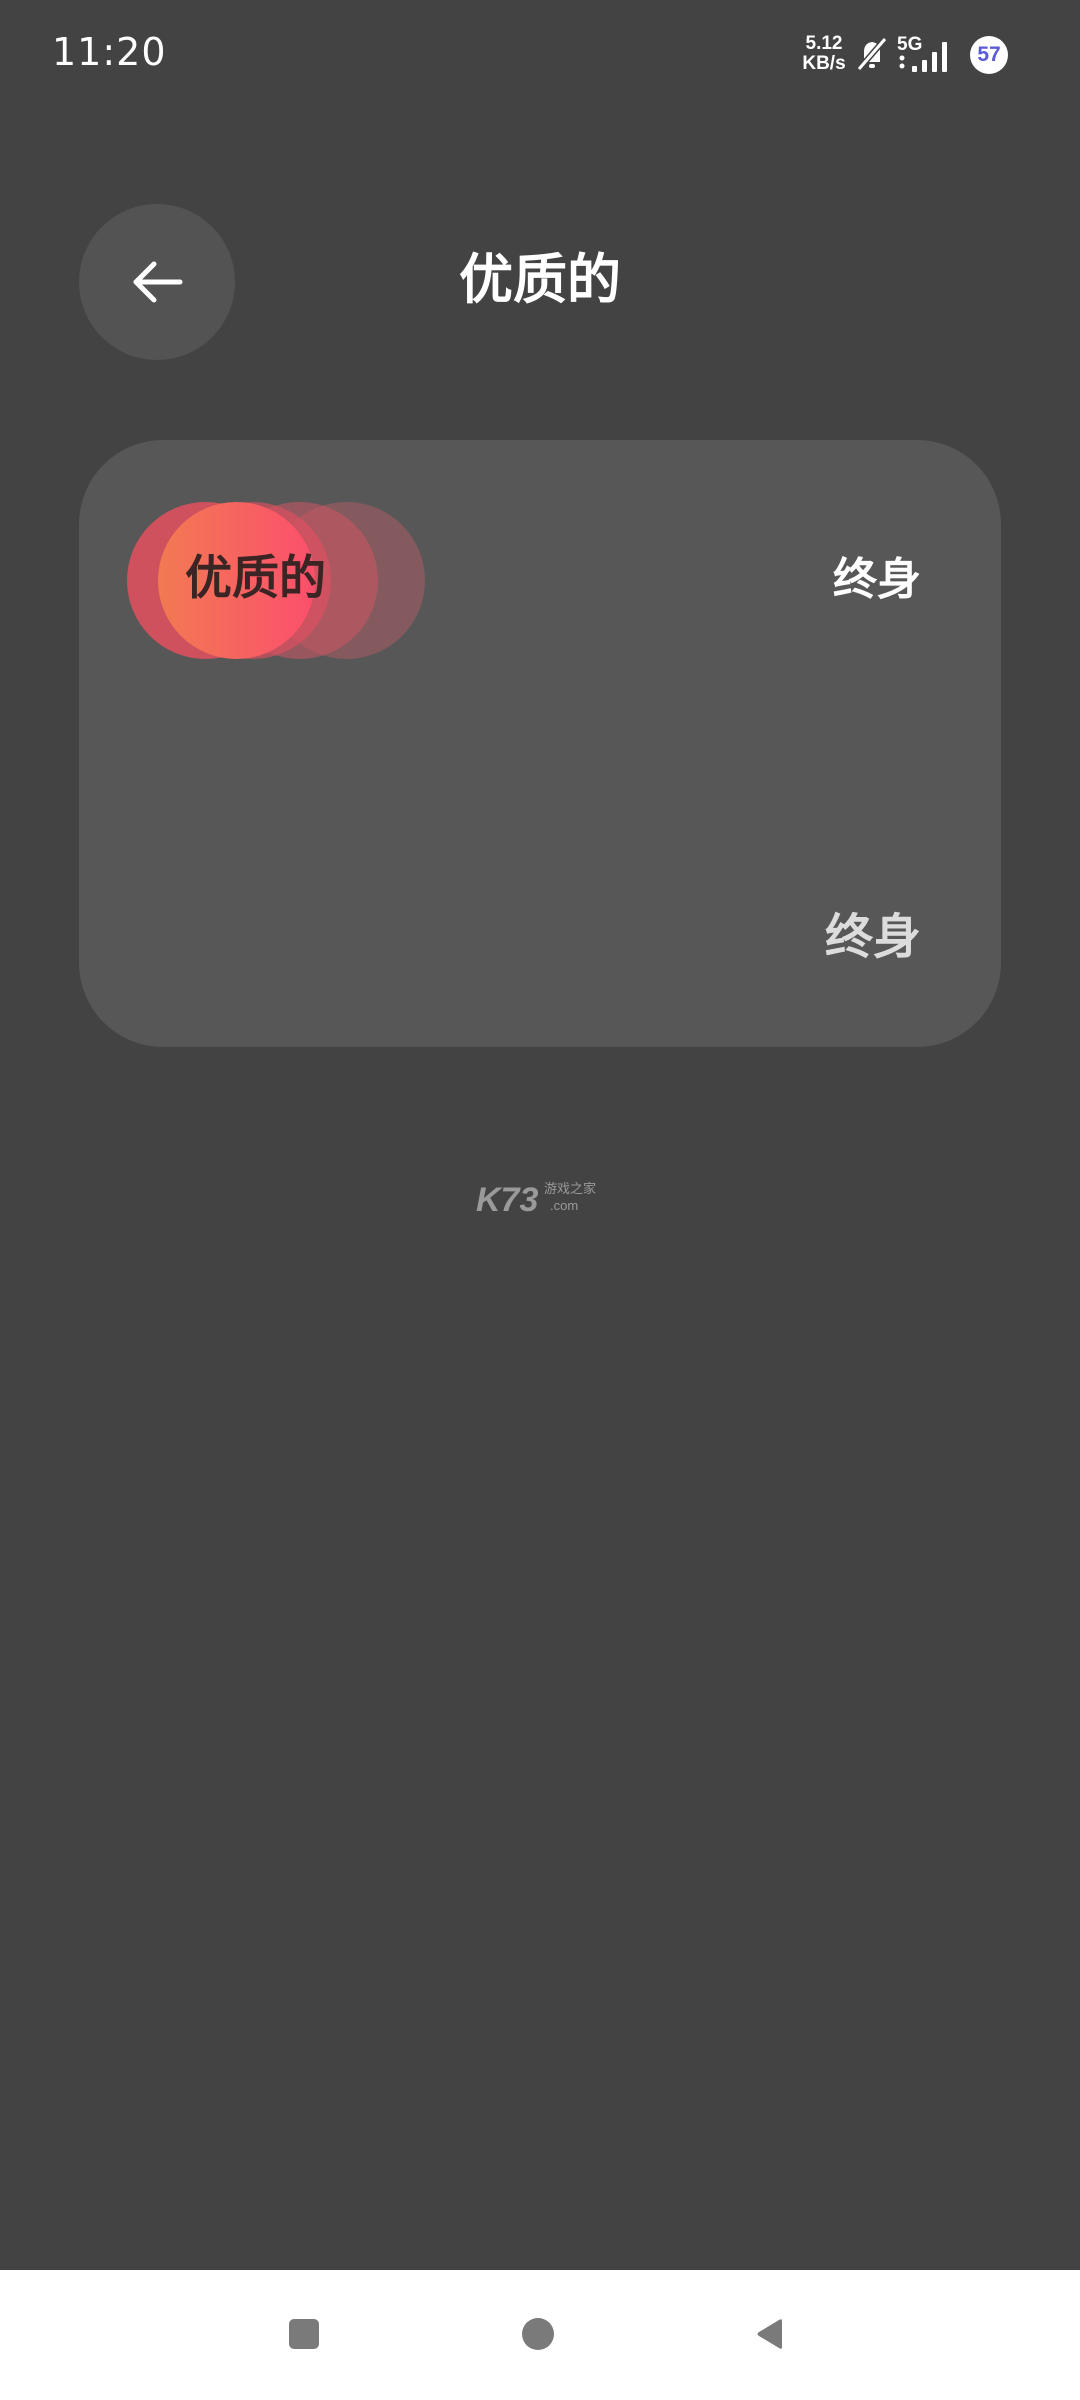  What do you see at coordinates (770, 2334) in the screenshot?
I see `back-triangle-icon` at bounding box center [770, 2334].